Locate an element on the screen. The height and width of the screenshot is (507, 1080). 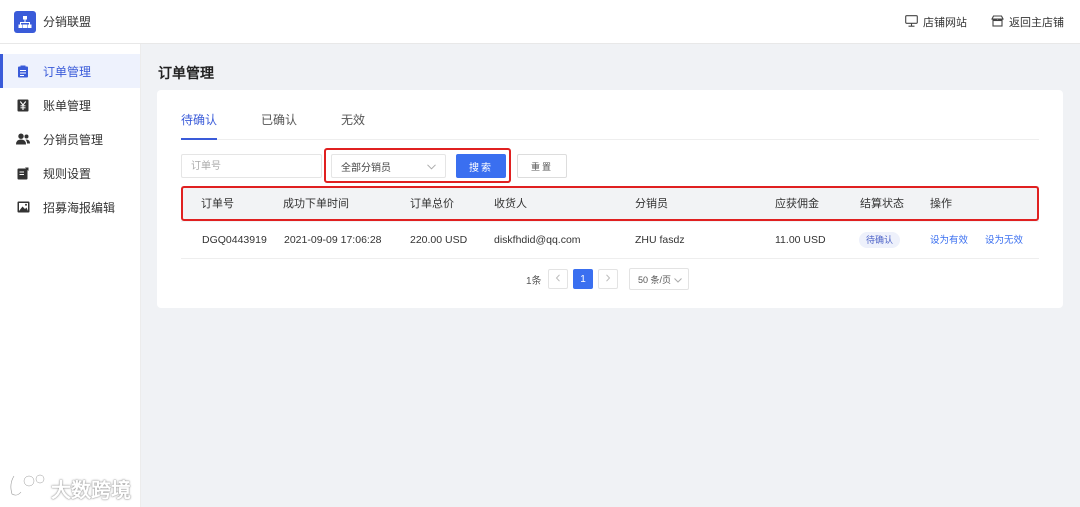
status-badge: 待确认 is located at coordinates (880, 240).